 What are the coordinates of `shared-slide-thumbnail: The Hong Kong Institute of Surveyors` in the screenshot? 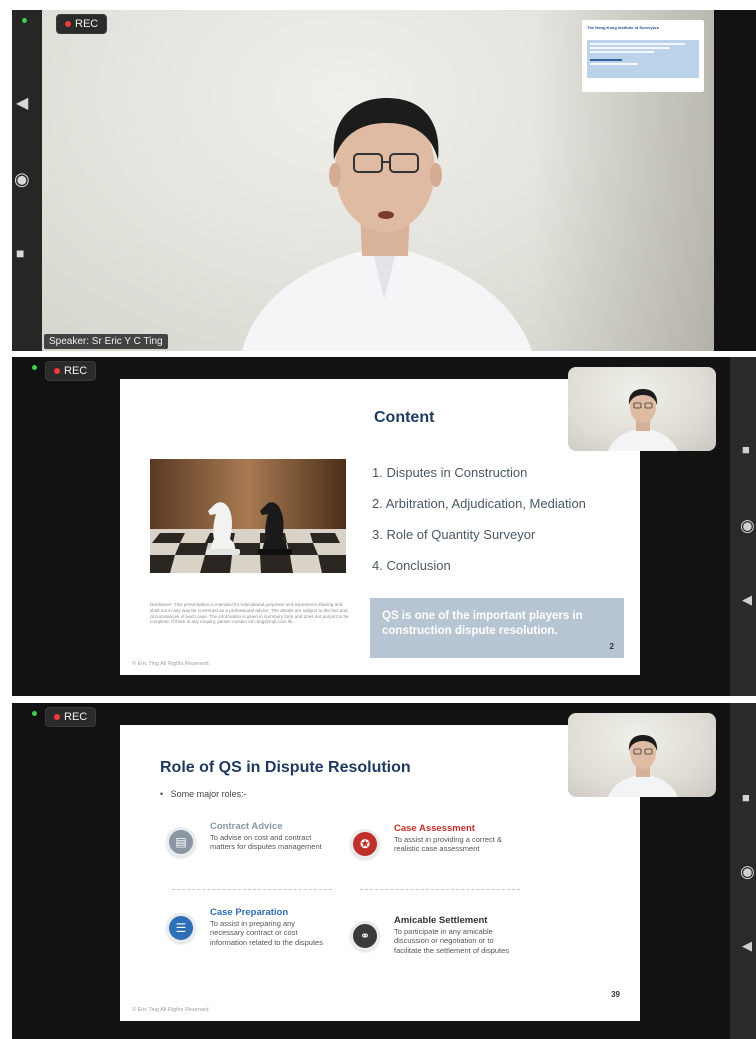 It's located at (643, 56).